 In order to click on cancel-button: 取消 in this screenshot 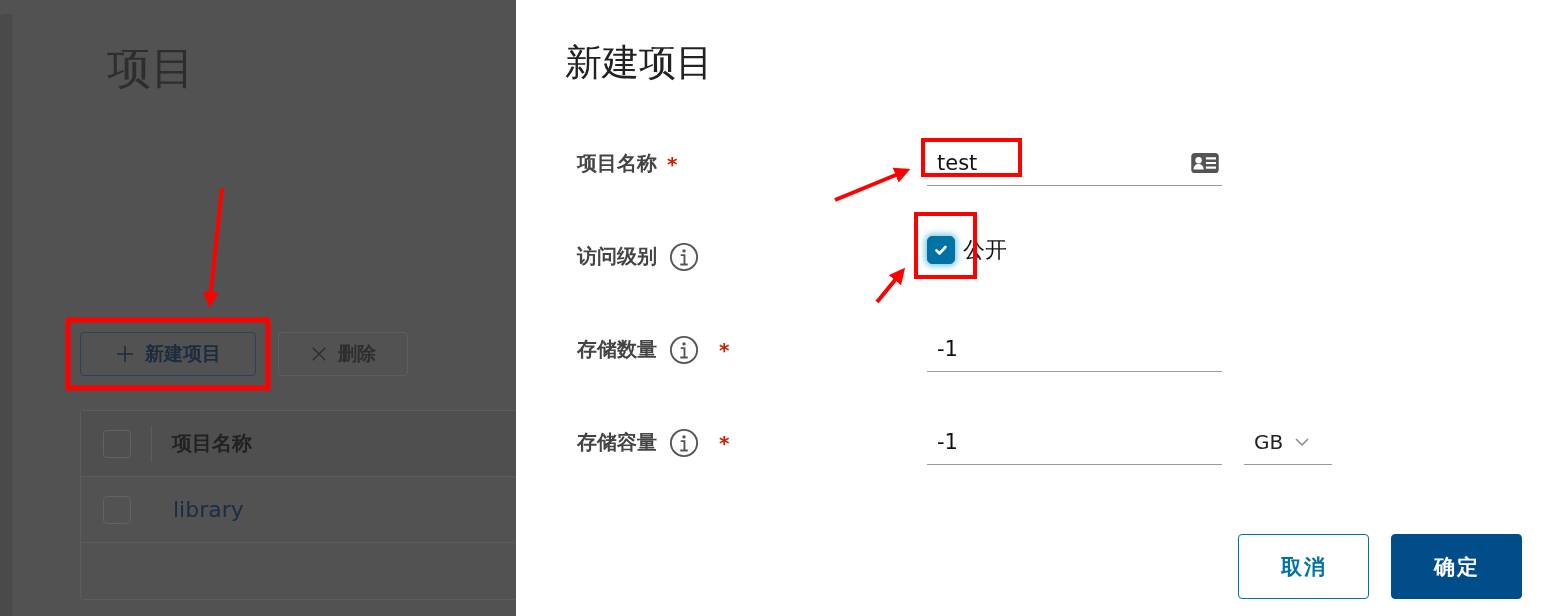, I will do `click(1303, 566)`.